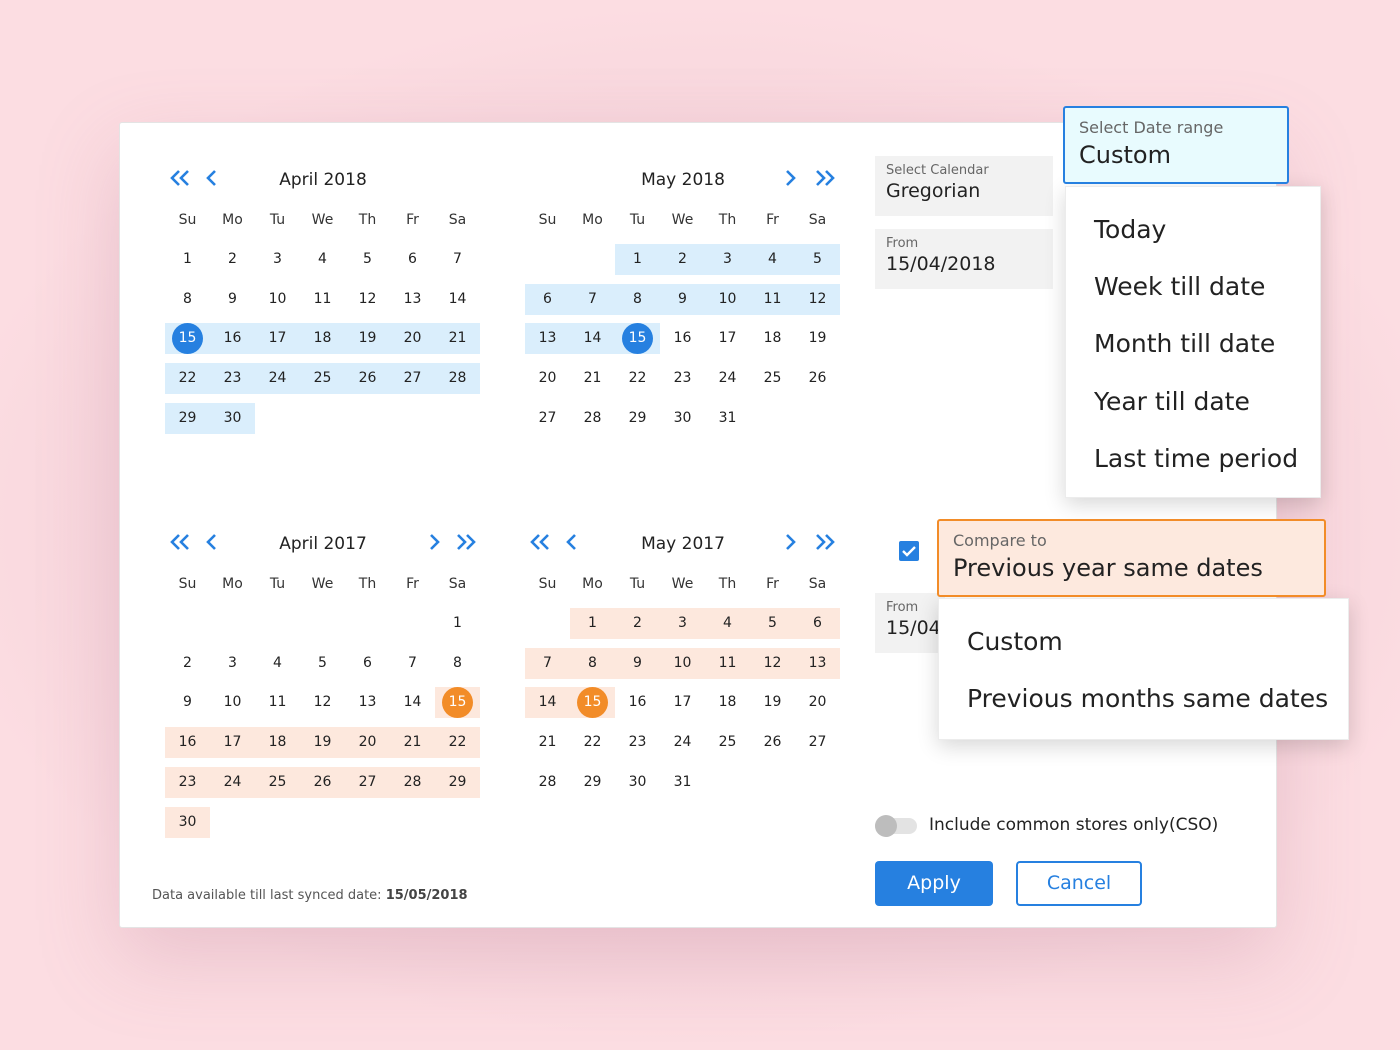 Image resolution: width=1400 pixels, height=1050 pixels. I want to click on compare-select: Compare to Previous year same dates, so click(1131, 558).